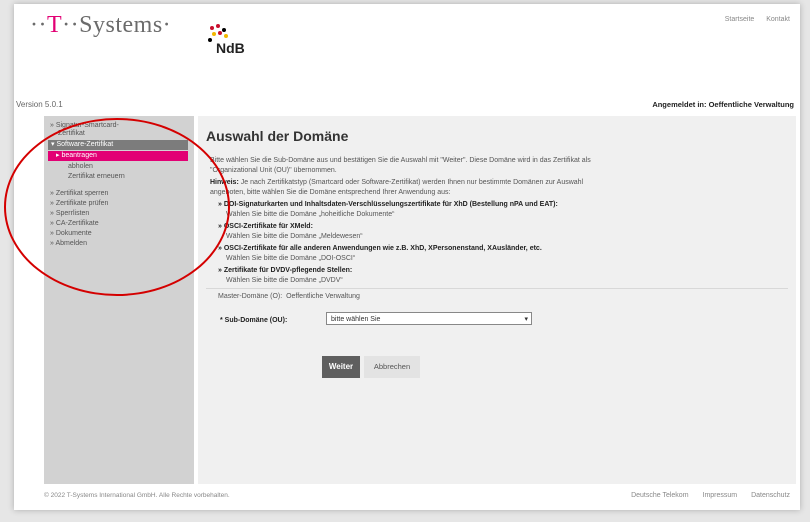  What do you see at coordinates (76, 155) in the screenshot?
I see `sidebar-item-label: ▸ beantragen` at bounding box center [76, 155].